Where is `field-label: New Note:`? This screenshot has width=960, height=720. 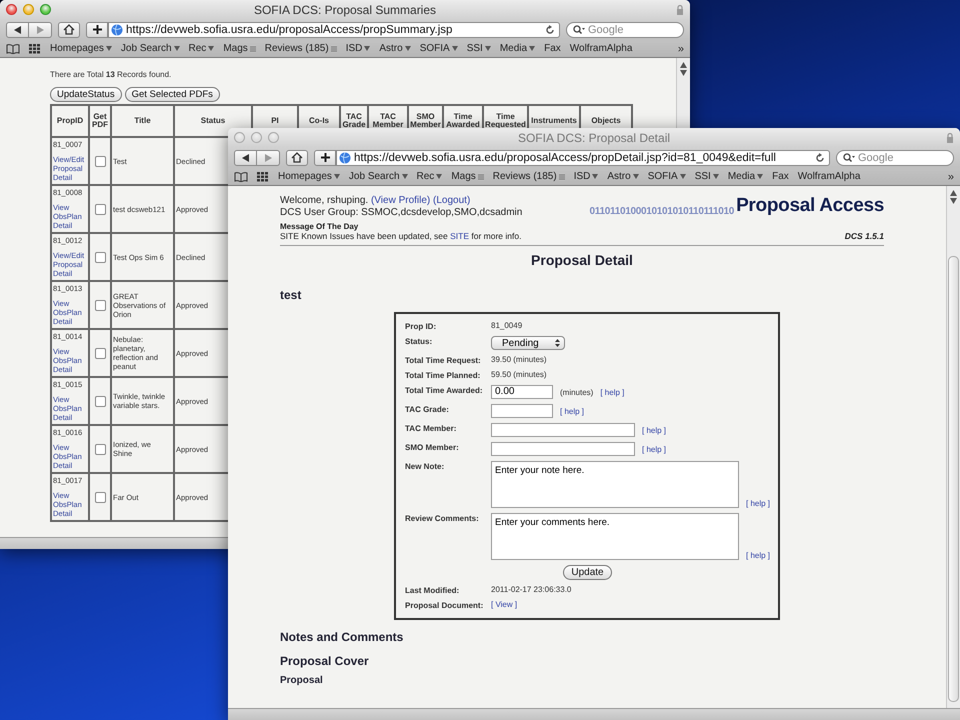
field-label: New Note: is located at coordinates (425, 466).